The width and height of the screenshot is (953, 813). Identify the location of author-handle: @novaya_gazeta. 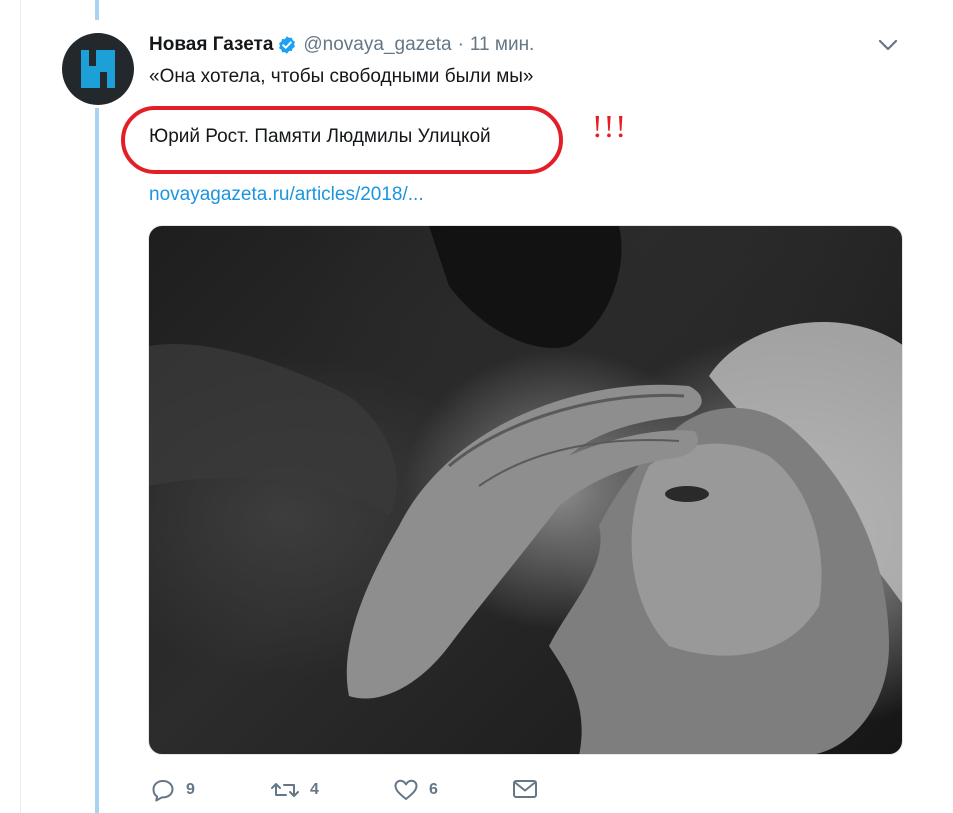
(377, 45).